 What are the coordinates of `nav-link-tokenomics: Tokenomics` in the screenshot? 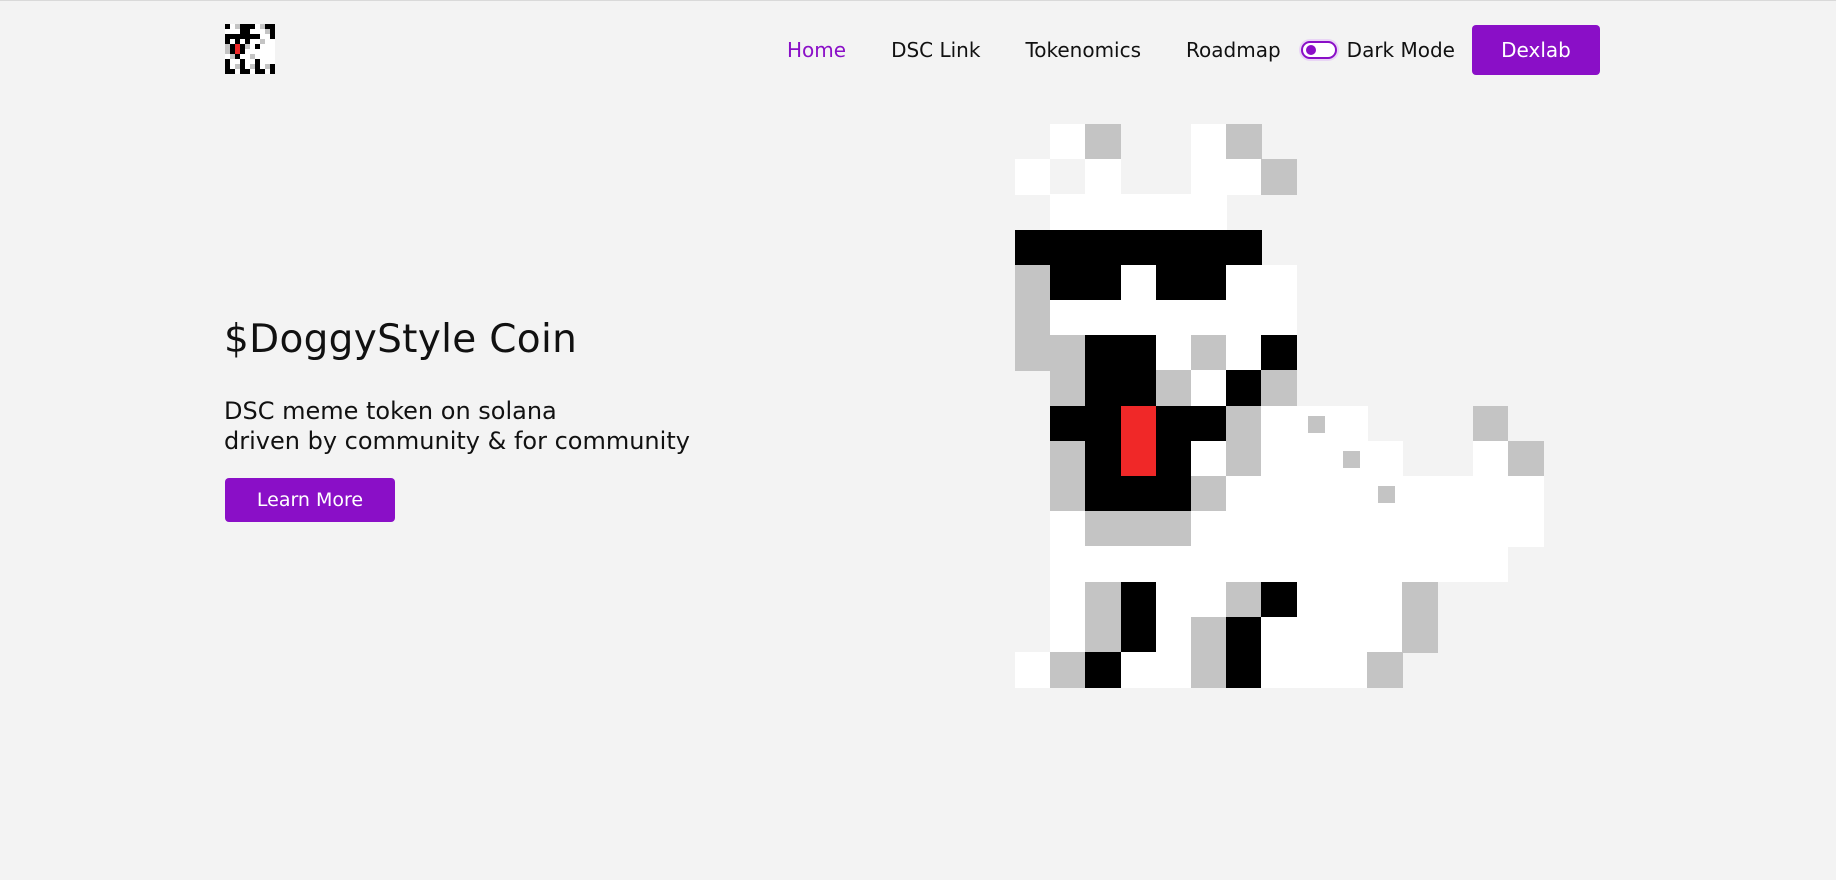 It's located at (1083, 50).